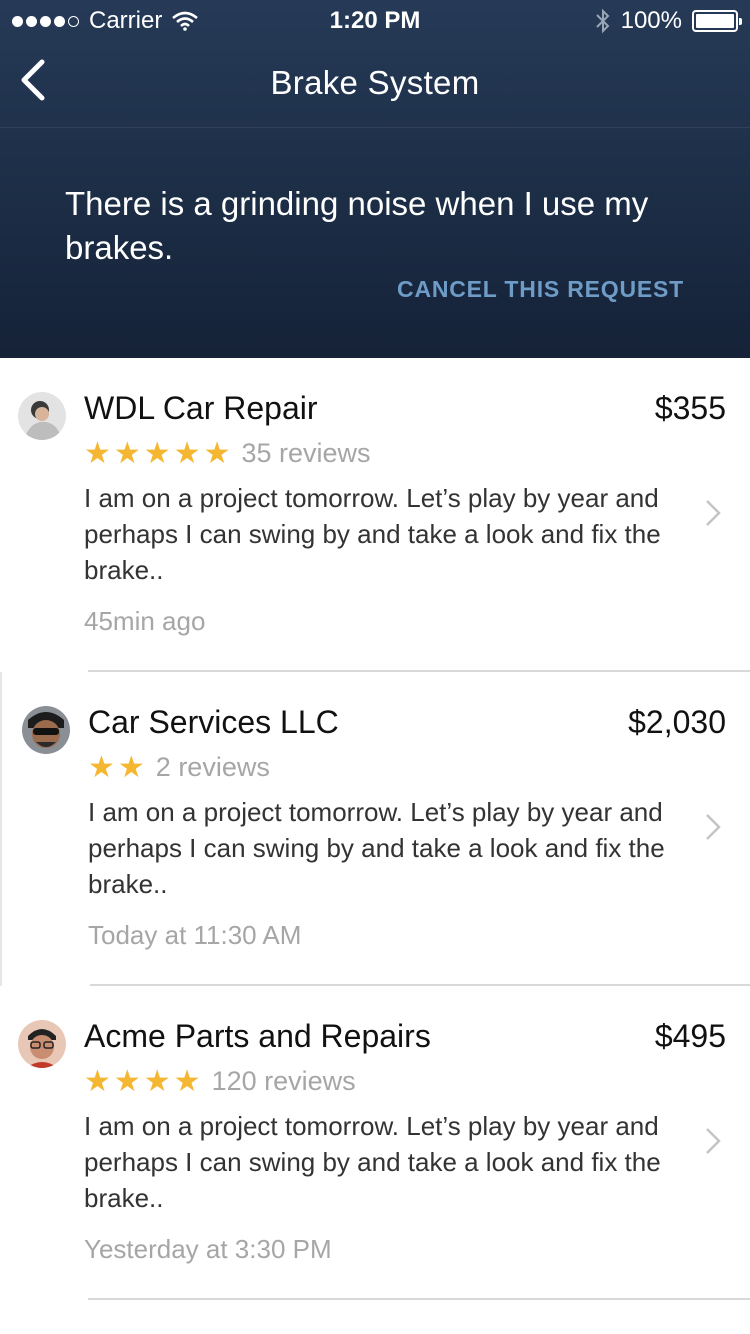  What do you see at coordinates (212, 767) in the screenshot?
I see `review-count: 2 reviews` at bounding box center [212, 767].